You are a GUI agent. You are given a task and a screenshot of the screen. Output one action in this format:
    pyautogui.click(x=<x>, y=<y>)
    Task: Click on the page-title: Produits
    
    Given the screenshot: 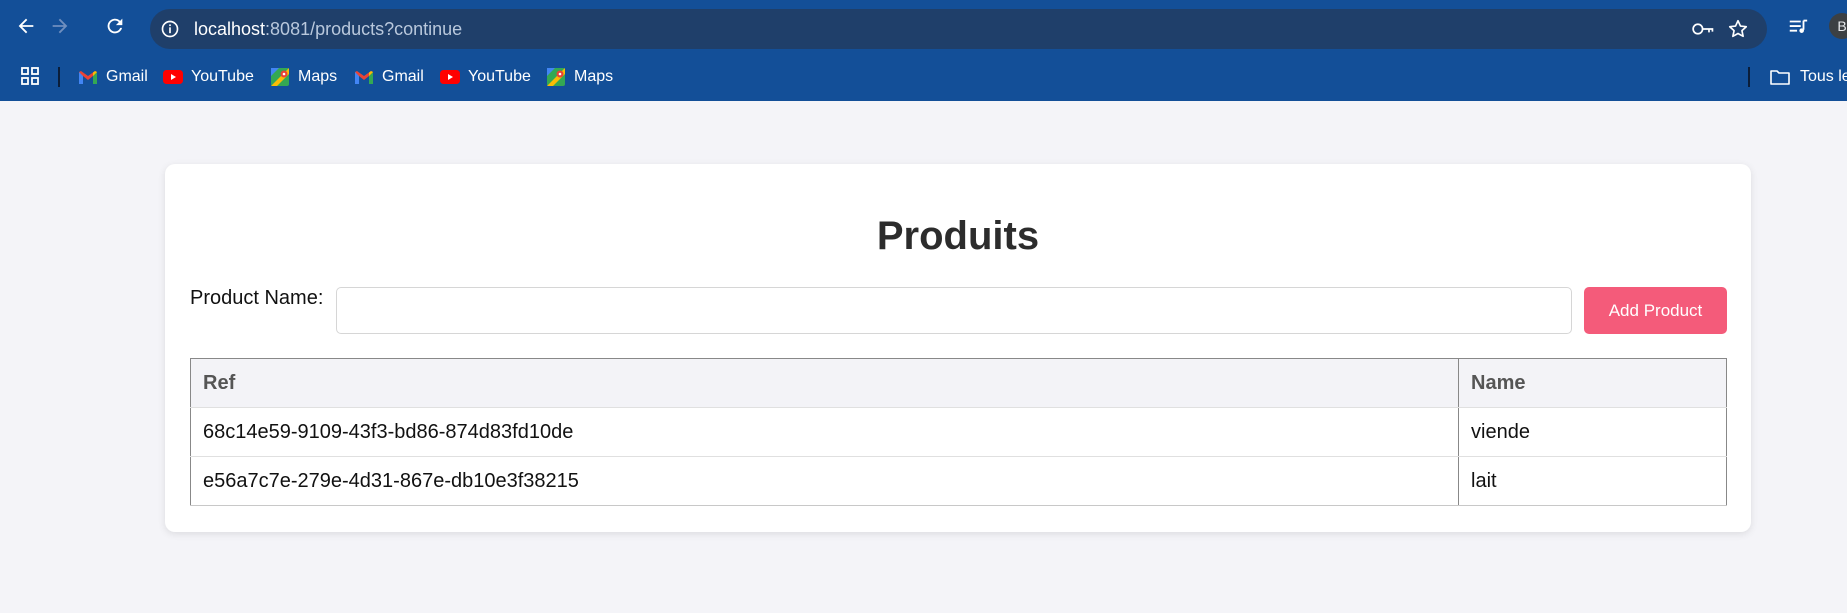 What is the action you would take?
    pyautogui.click(x=958, y=236)
    